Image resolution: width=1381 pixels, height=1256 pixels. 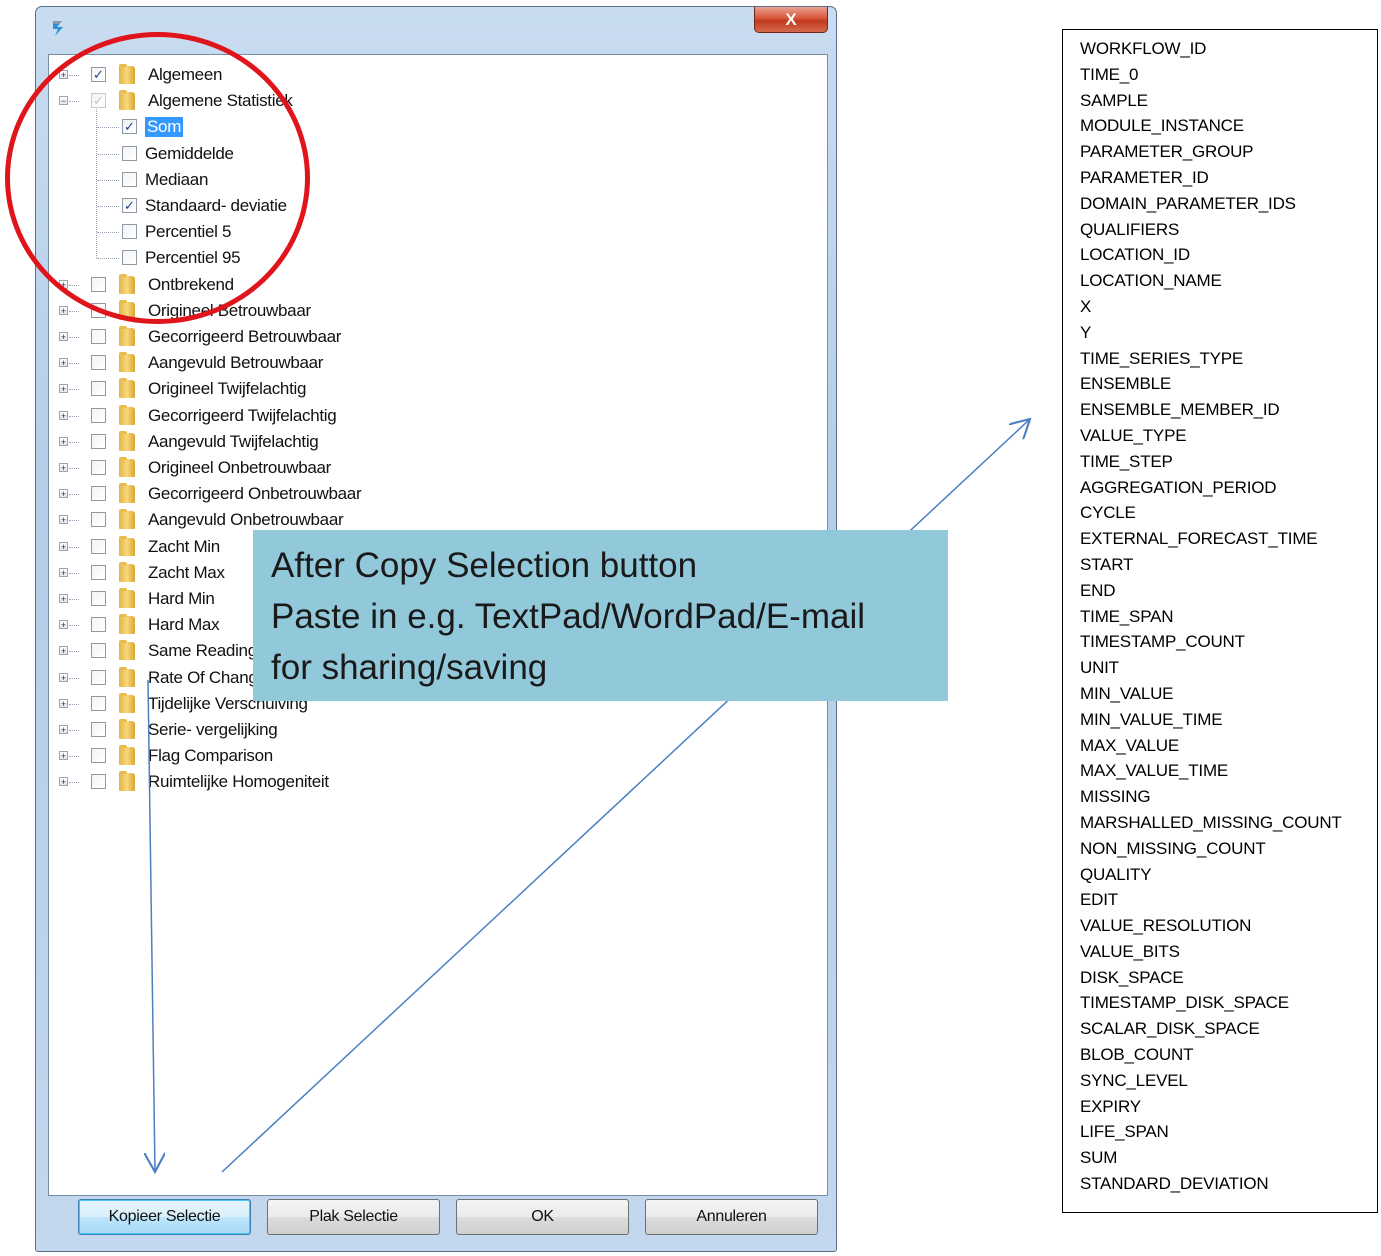 I want to click on column-name: MIN_VALUE, so click(x=1127, y=693).